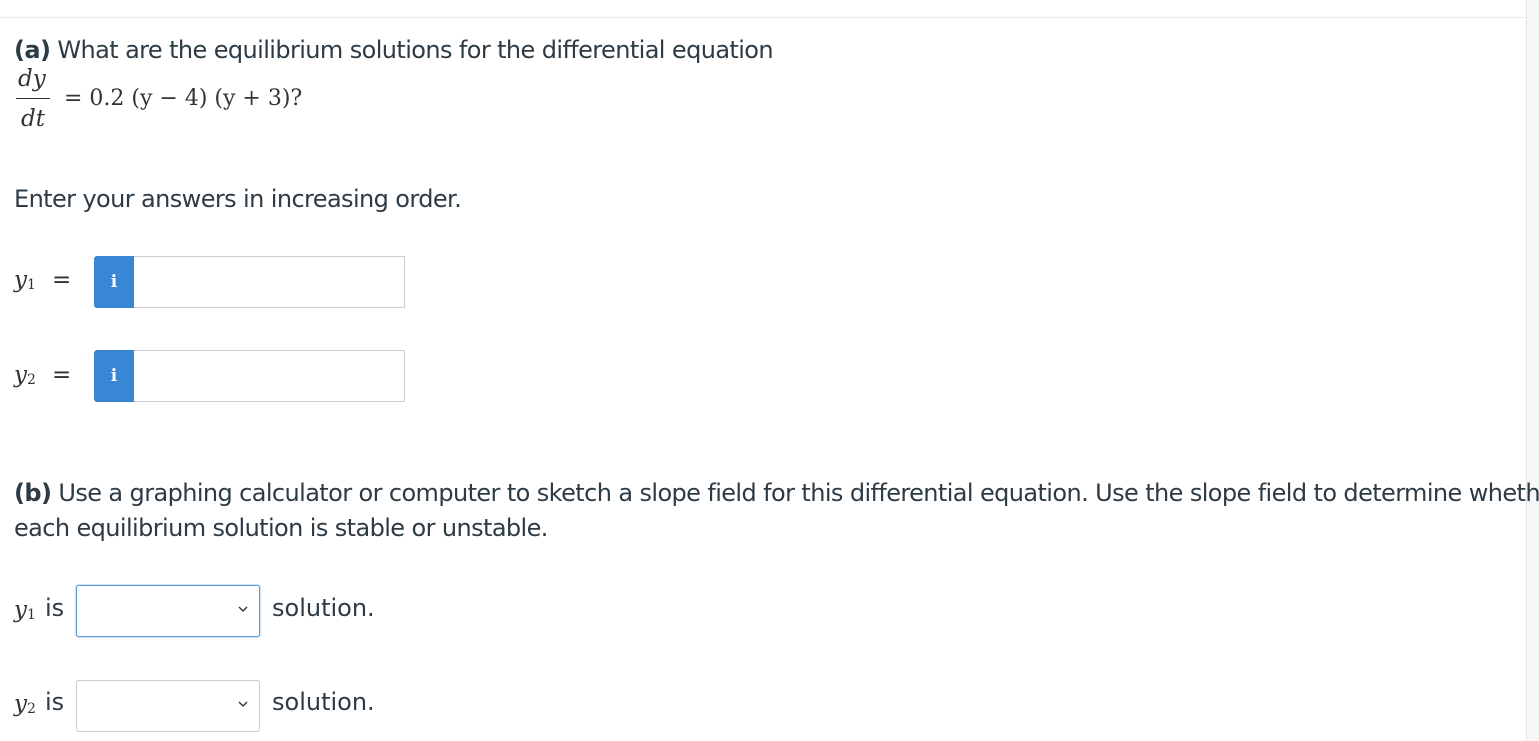 Image resolution: width=1539 pixels, height=741 pixels. What do you see at coordinates (25, 704) in the screenshot?
I see `y2-select-label: y2` at bounding box center [25, 704].